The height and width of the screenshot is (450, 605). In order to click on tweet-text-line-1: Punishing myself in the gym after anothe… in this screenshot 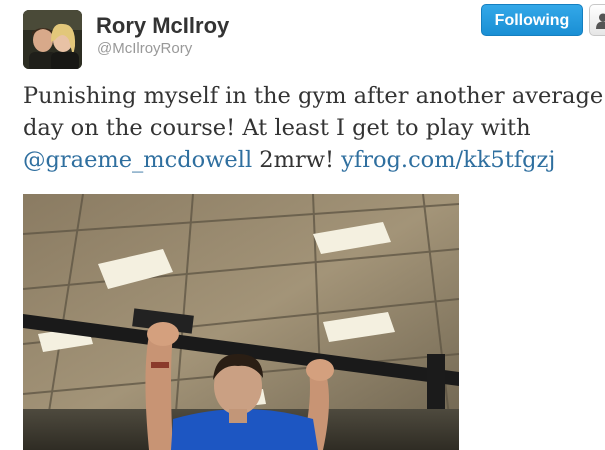, I will do `click(313, 96)`.